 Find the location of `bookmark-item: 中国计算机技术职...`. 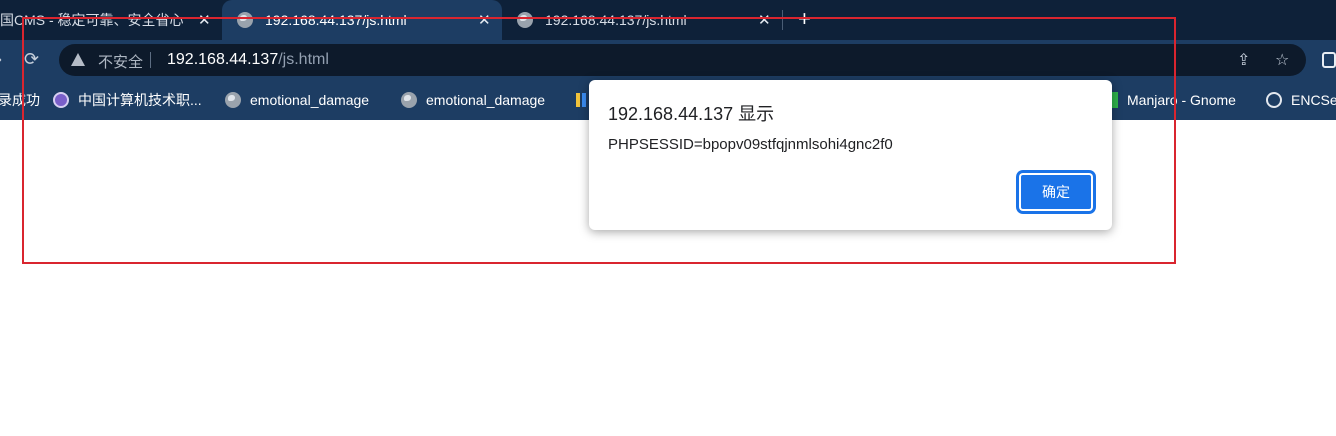

bookmark-item: 中国计算机技术职... is located at coordinates (127, 100).